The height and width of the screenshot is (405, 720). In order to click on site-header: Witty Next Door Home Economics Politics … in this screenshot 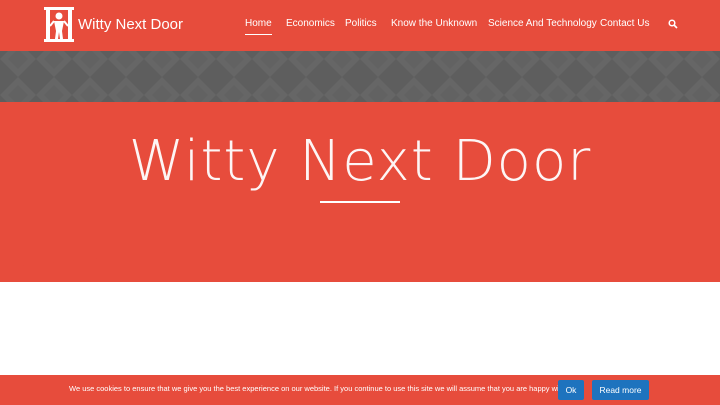, I will do `click(360, 25)`.